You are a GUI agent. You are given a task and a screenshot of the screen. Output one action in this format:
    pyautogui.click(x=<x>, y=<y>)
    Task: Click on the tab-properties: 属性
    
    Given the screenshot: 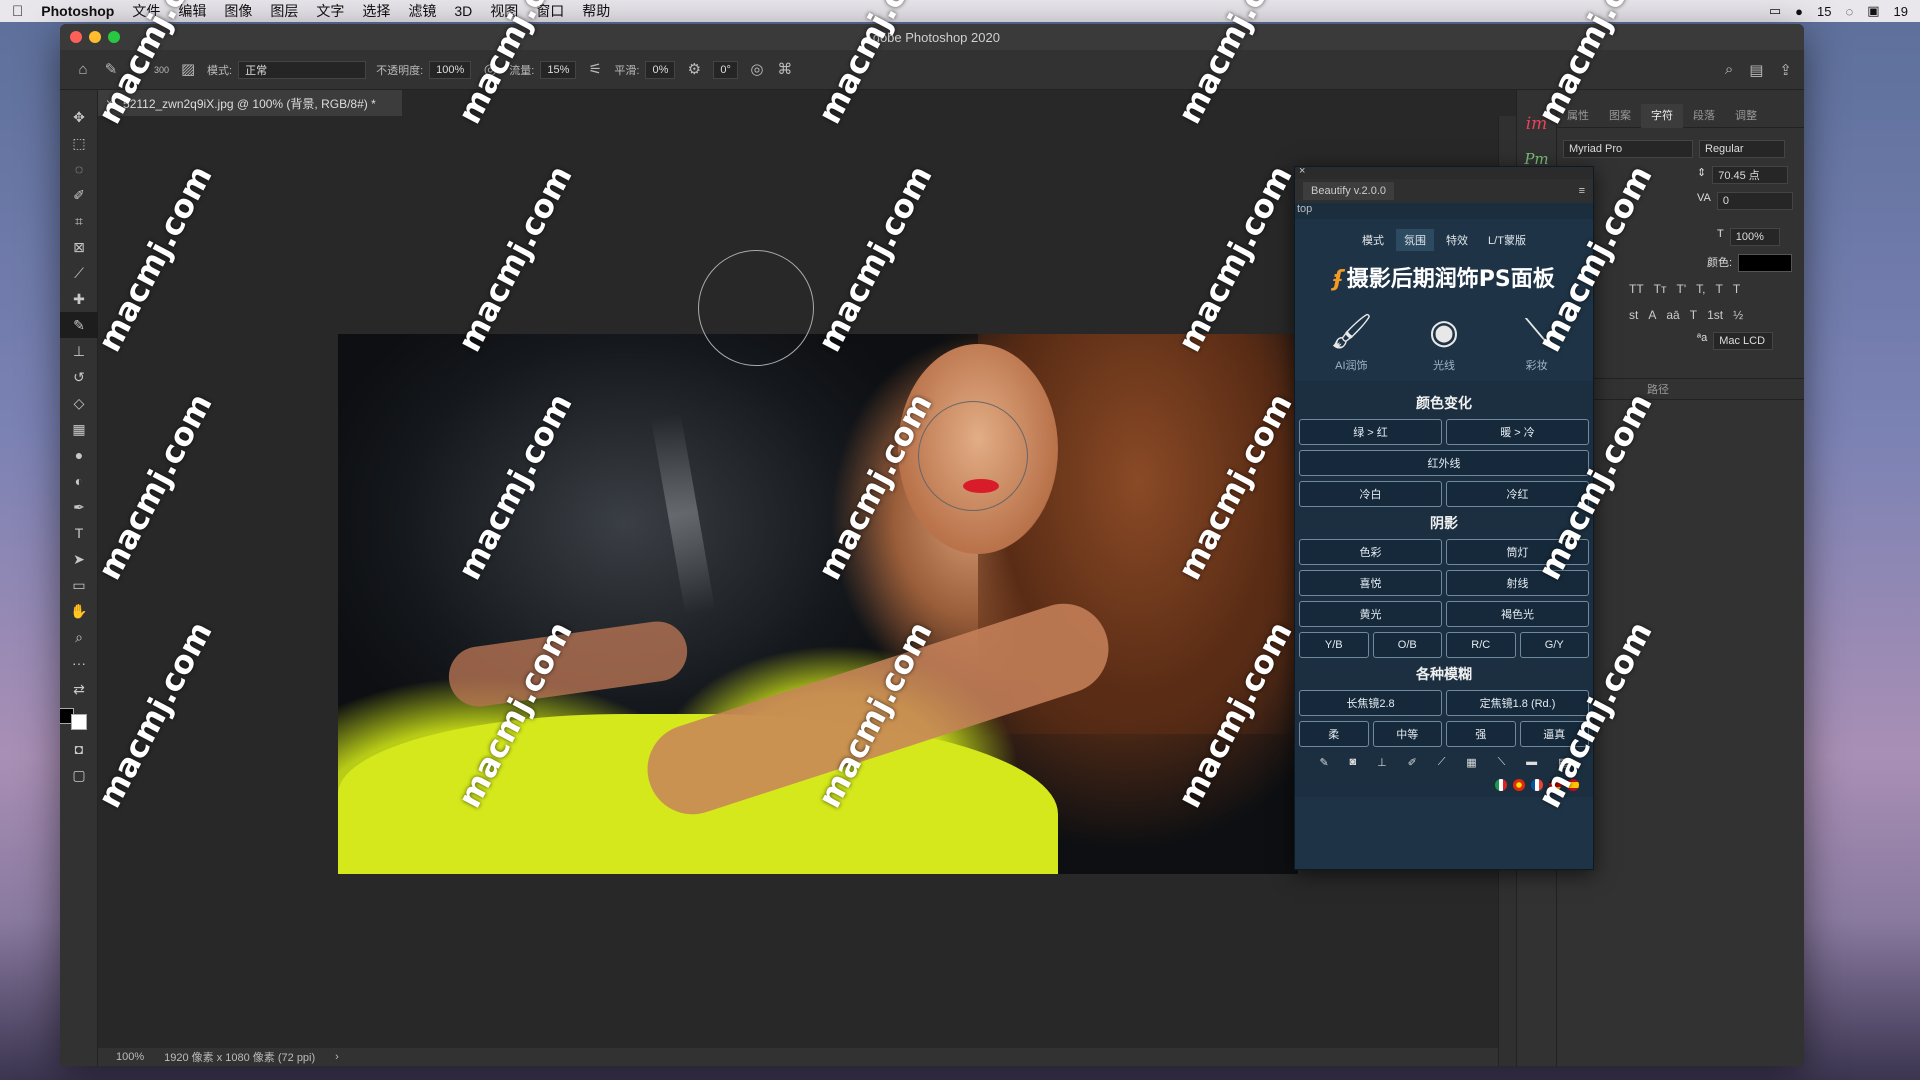 What is the action you would take?
    pyautogui.click(x=1578, y=116)
    